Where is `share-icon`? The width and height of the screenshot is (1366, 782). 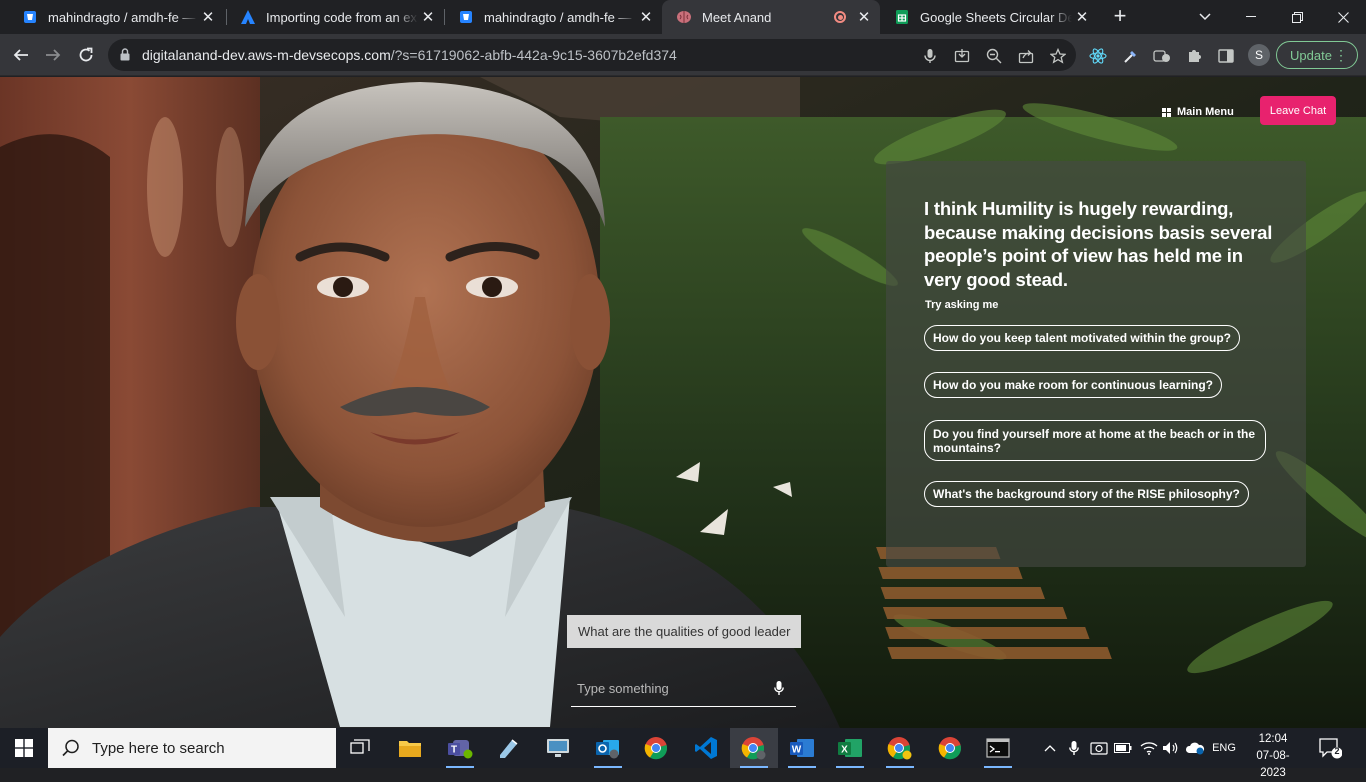
share-icon is located at coordinates (1026, 56).